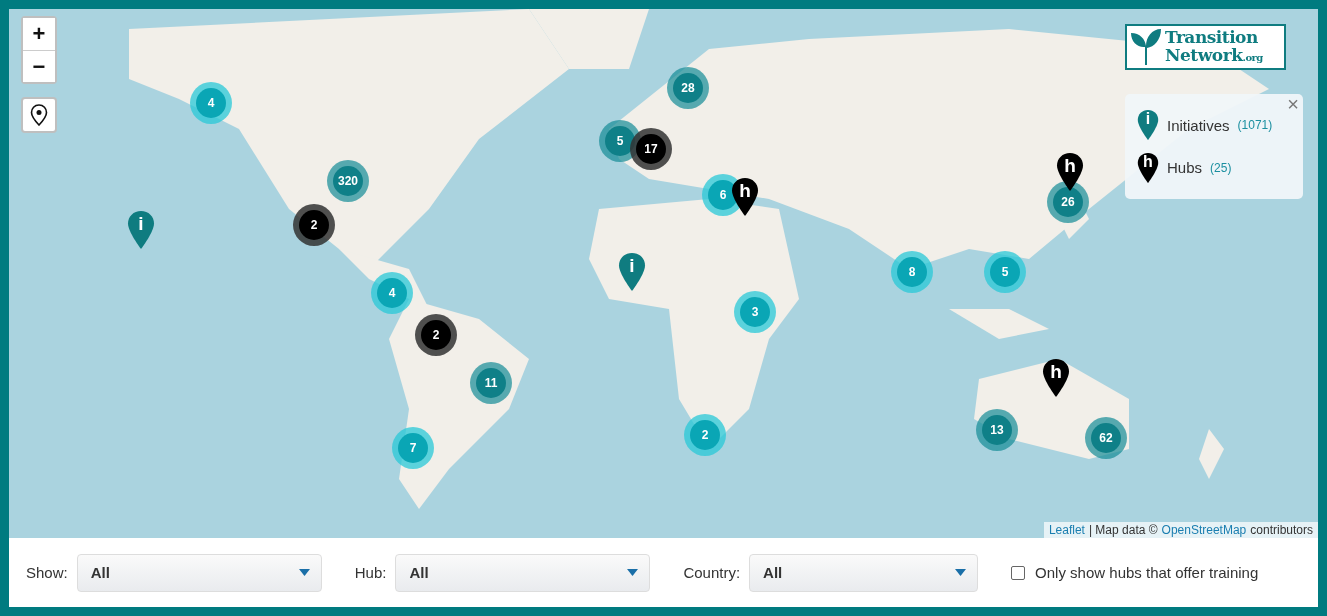  I want to click on checkbox-label: Only show hubs that offer training, so click(1147, 572).